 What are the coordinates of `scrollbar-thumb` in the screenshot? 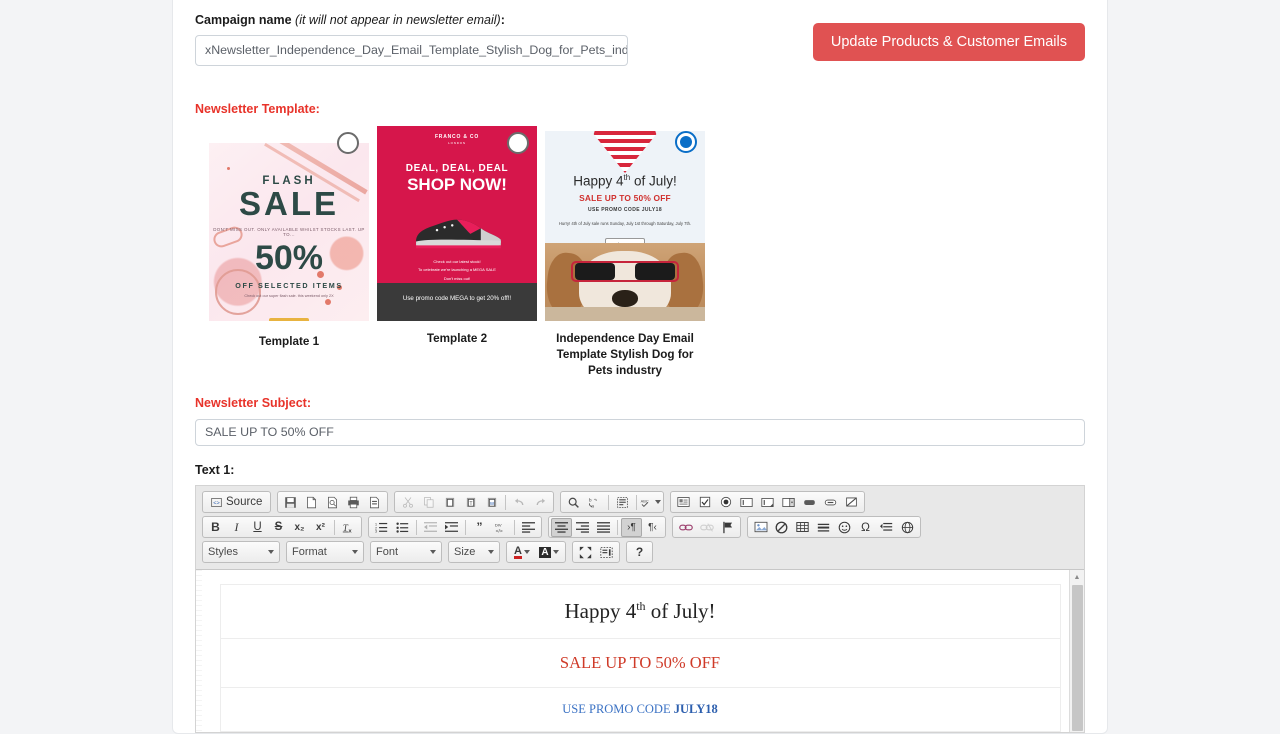 It's located at (1077, 658).